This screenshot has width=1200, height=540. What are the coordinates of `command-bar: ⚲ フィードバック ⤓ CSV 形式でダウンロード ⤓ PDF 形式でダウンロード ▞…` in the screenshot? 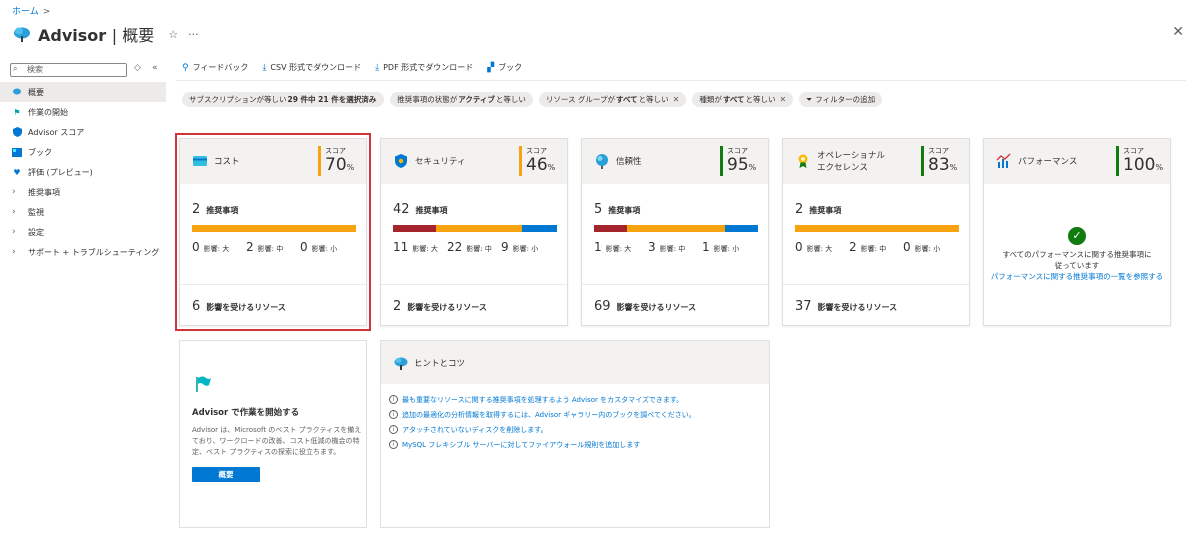 It's located at (352, 67).